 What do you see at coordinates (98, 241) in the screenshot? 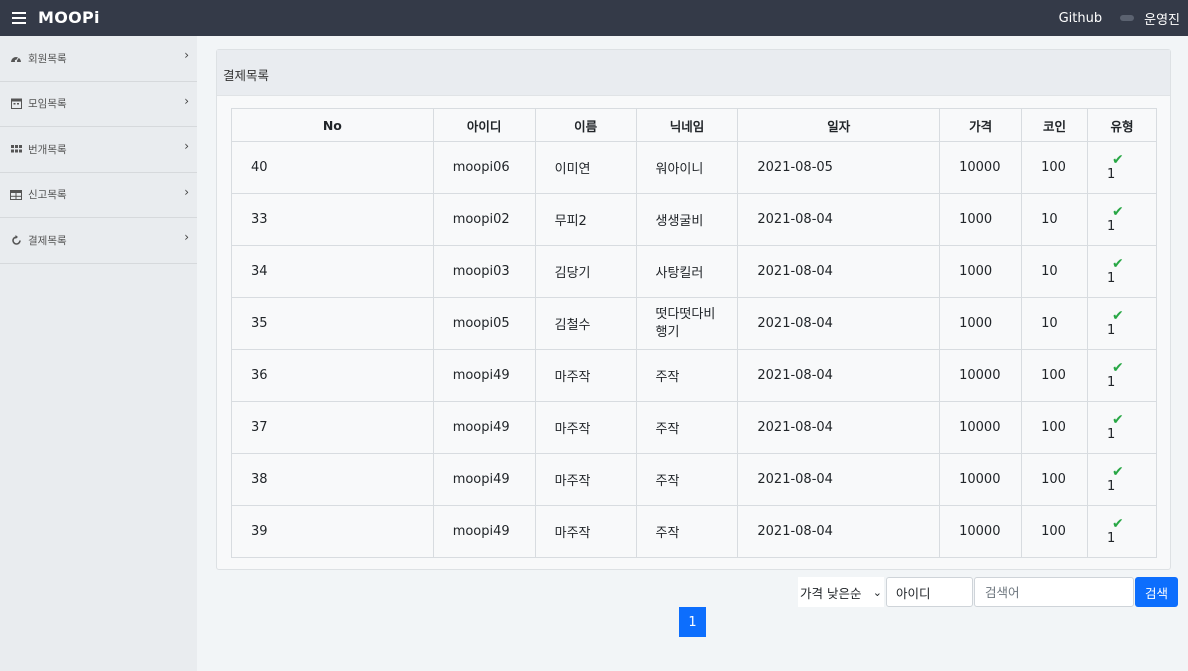
I see `sidebar-item-payments: 결제목록 ›` at bounding box center [98, 241].